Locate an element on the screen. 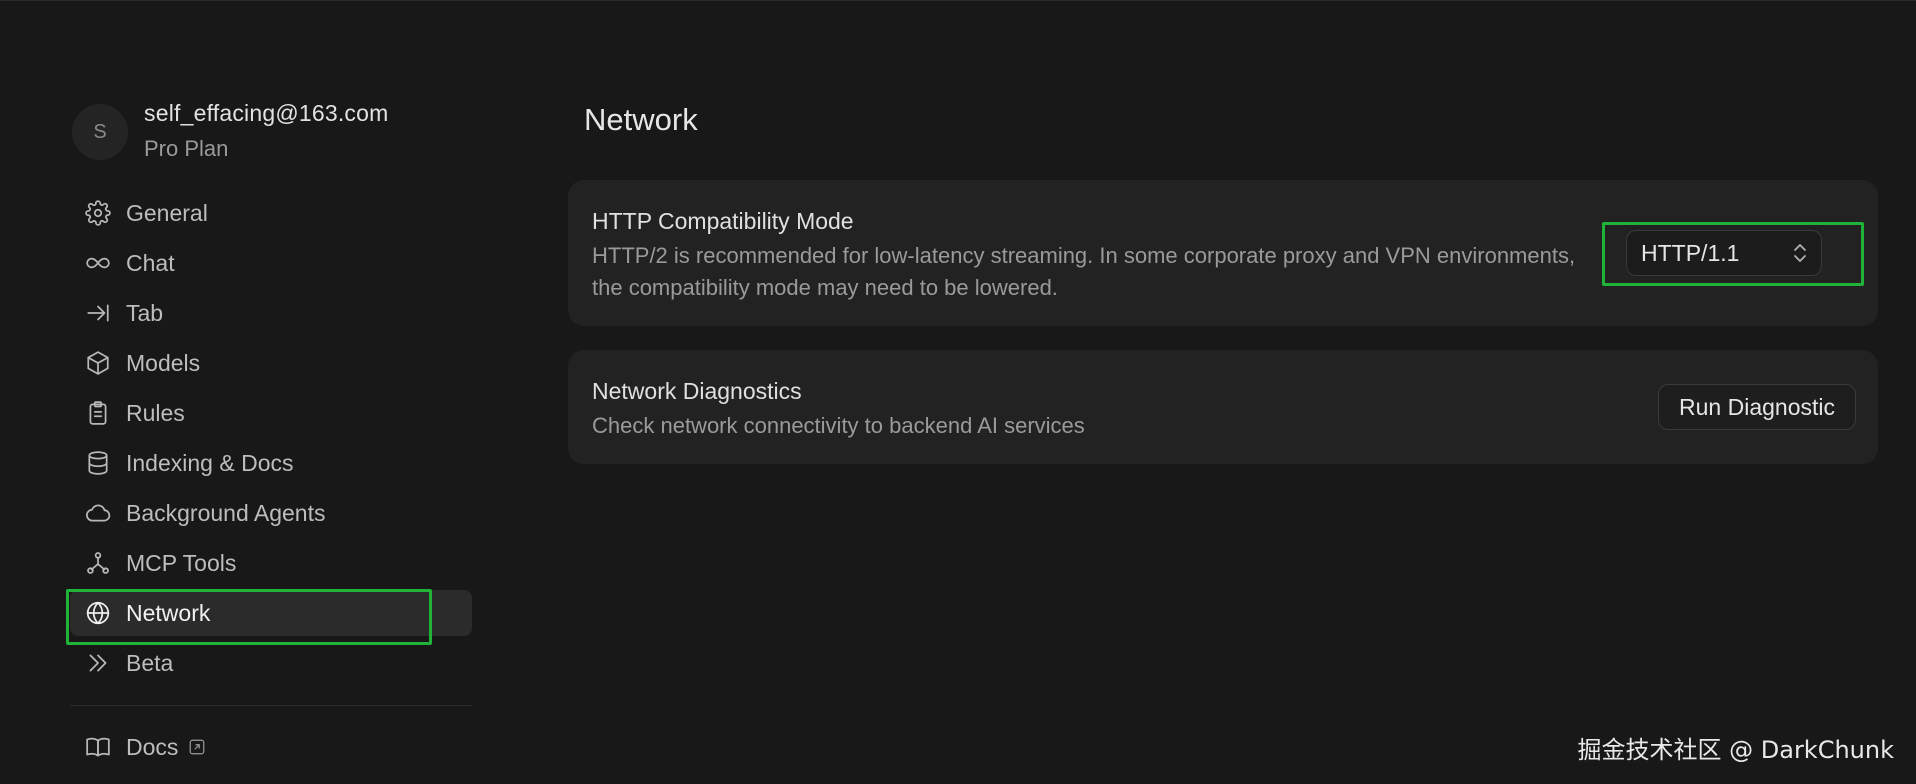 The width and height of the screenshot is (1916, 784). database-icon is located at coordinates (98, 463).